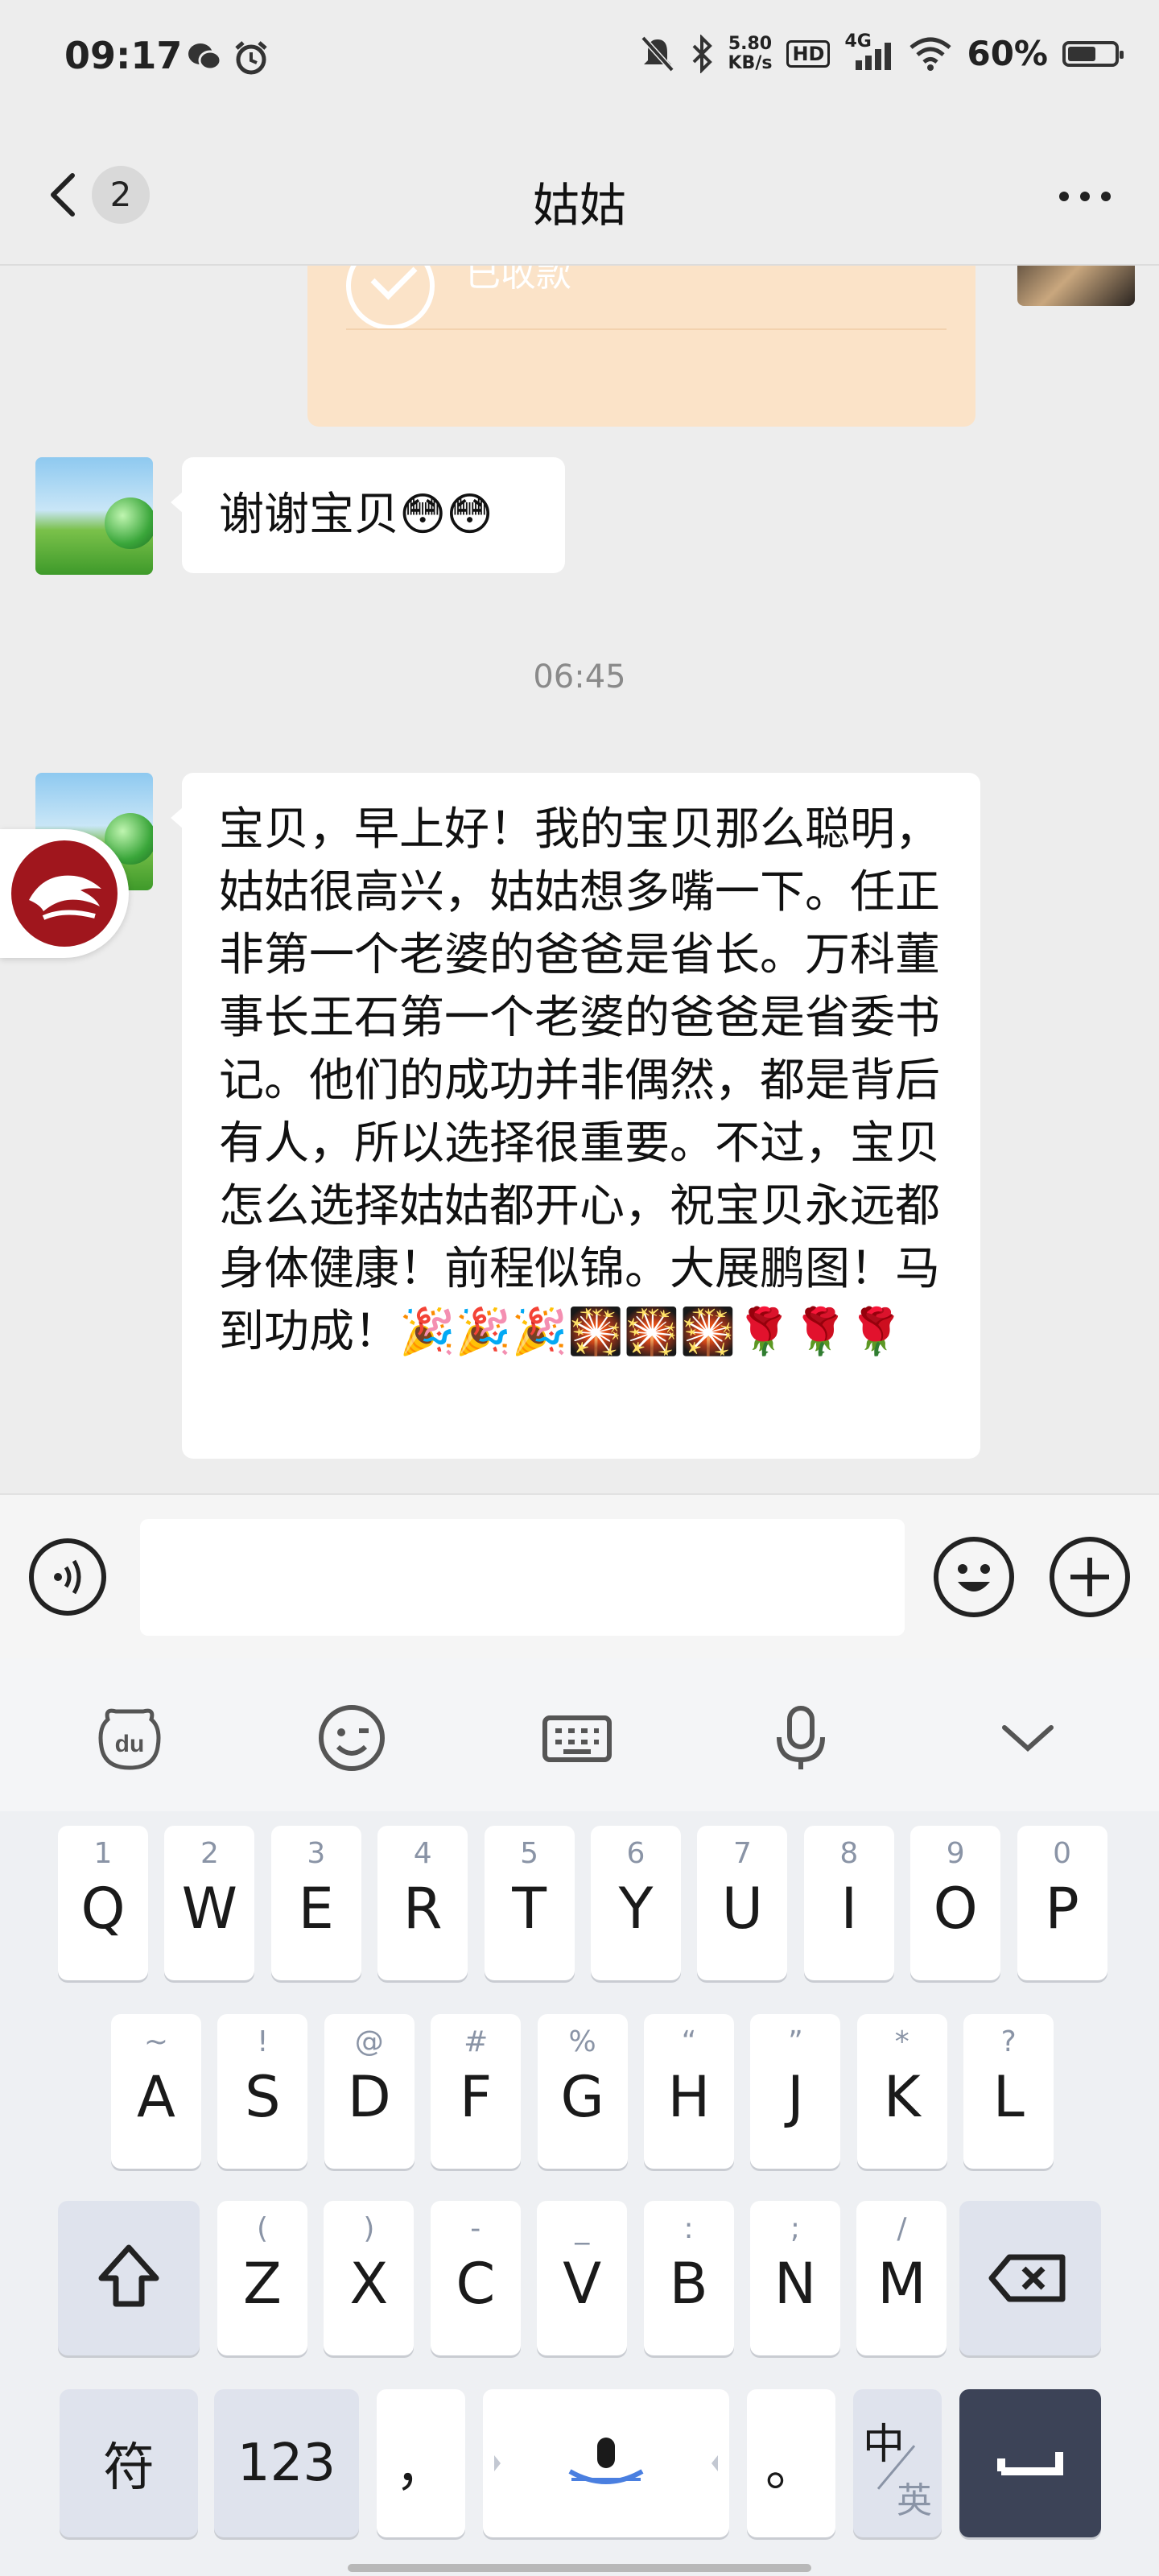 This screenshot has height=2576, width=1159. I want to click on numbers-key: 123, so click(286, 2463).